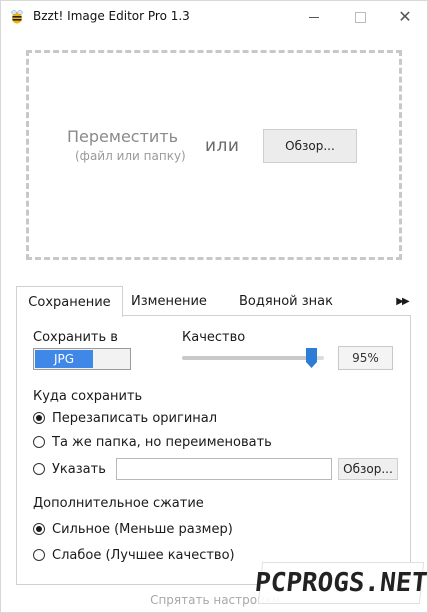 The height and width of the screenshot is (613, 428). Describe the element at coordinates (214, 337) in the screenshot. I see `quality-label: Качество` at that location.